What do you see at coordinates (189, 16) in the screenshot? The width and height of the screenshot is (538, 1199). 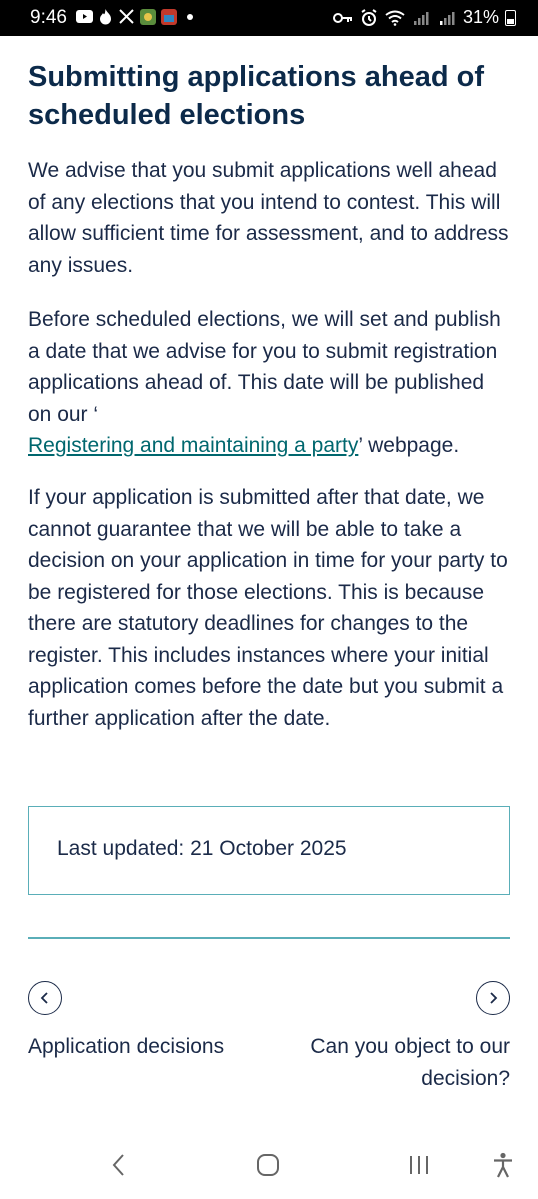 I see `dot-icon` at bounding box center [189, 16].